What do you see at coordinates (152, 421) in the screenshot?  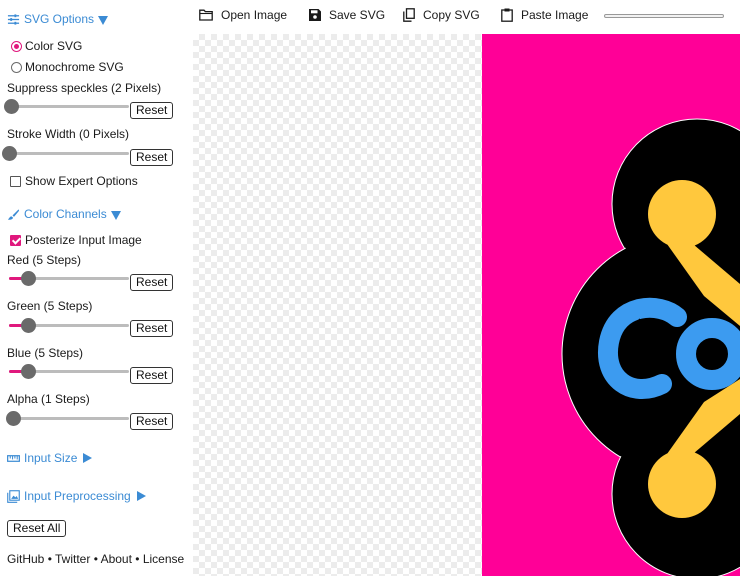 I see `alpha-reset-button: Reset` at bounding box center [152, 421].